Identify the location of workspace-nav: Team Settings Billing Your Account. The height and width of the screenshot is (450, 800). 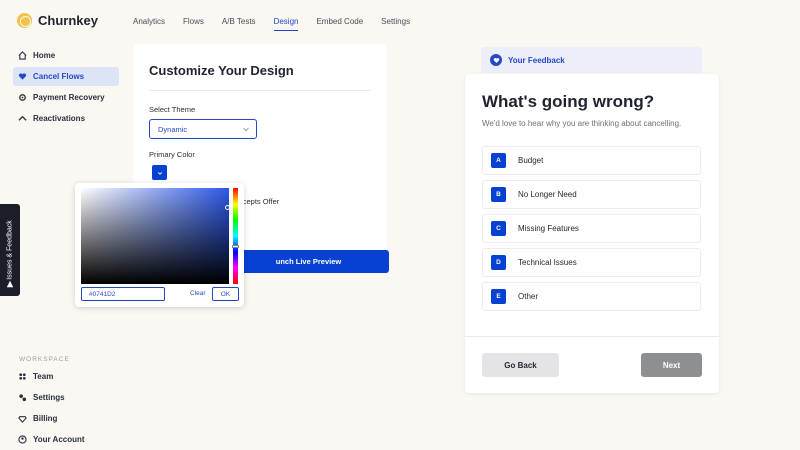
(66, 408).